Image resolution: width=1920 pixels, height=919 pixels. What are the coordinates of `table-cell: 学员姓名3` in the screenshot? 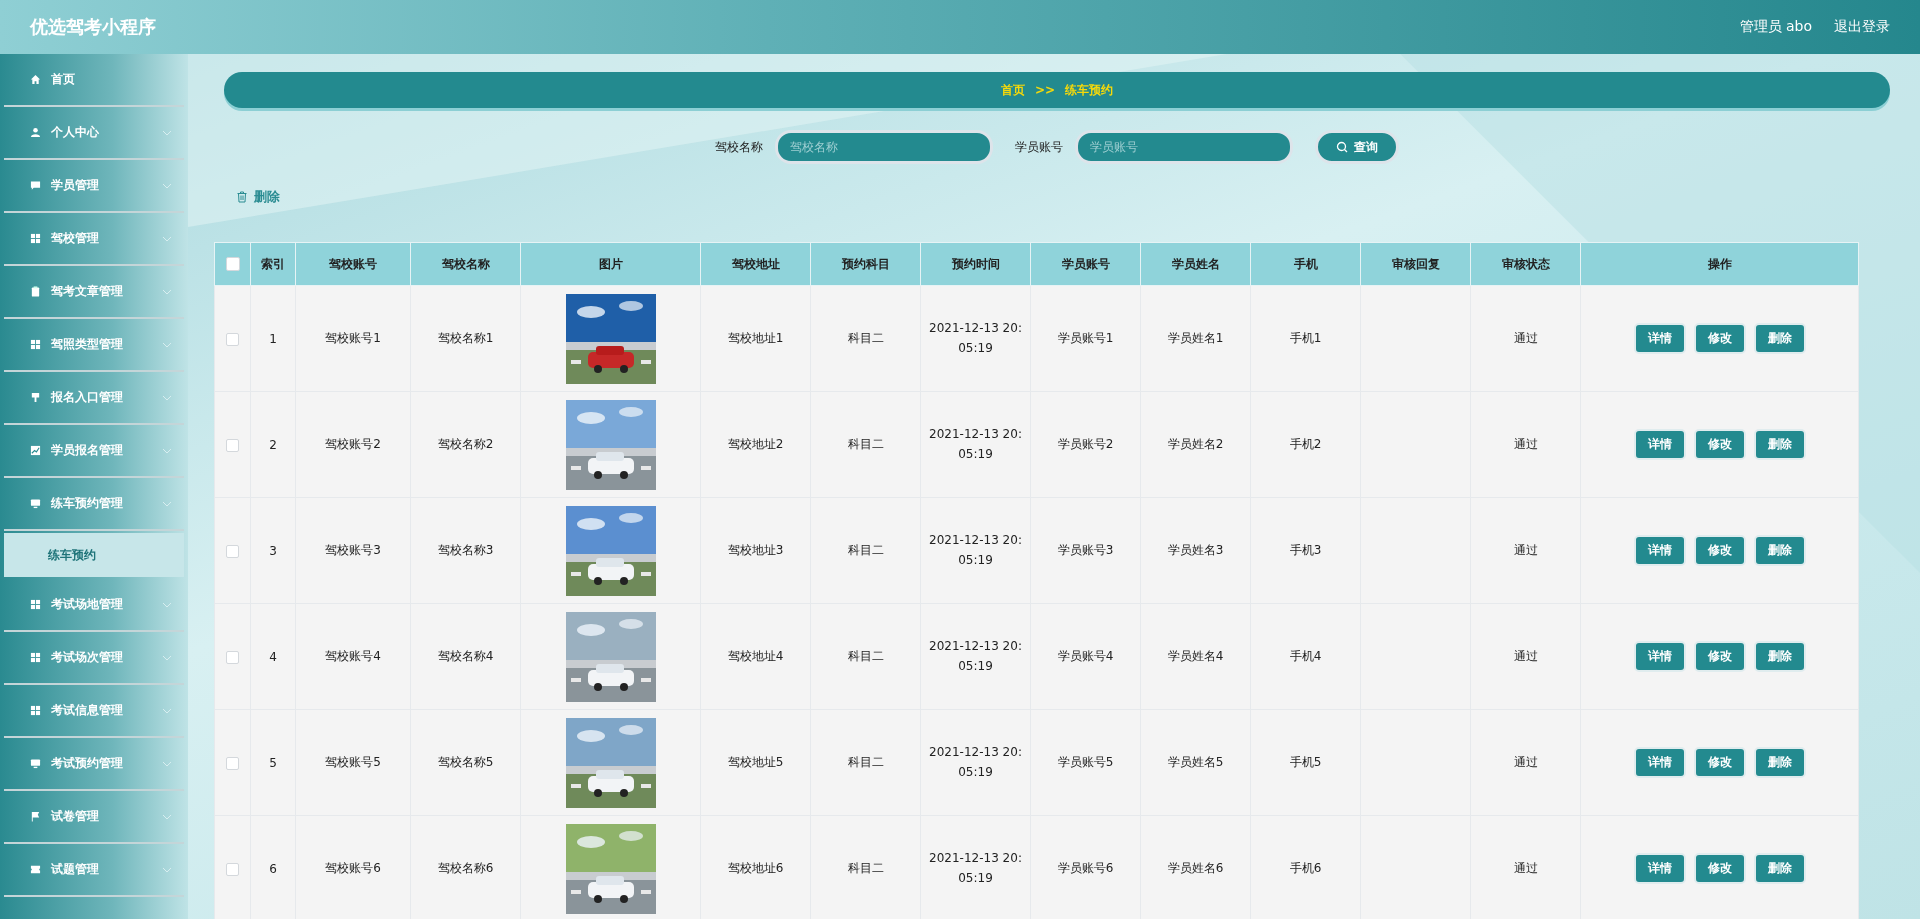 It's located at (1195, 550).